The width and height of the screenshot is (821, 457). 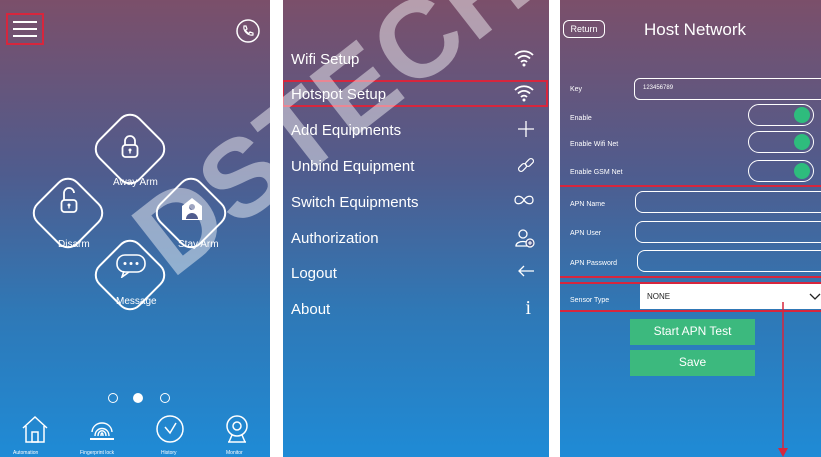 I want to click on enable-label: Enable, so click(x=581, y=118).